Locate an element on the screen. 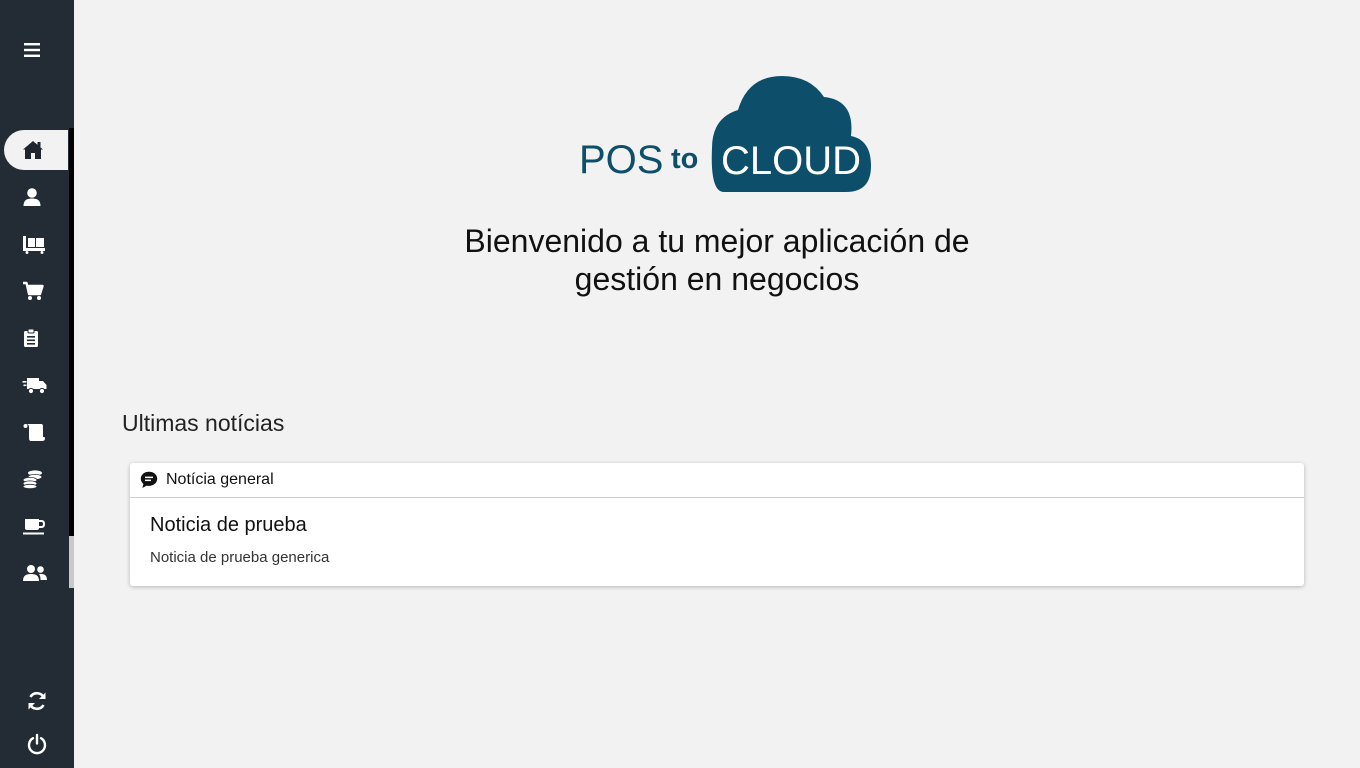  menu-toggle-button is located at coordinates (32, 50).